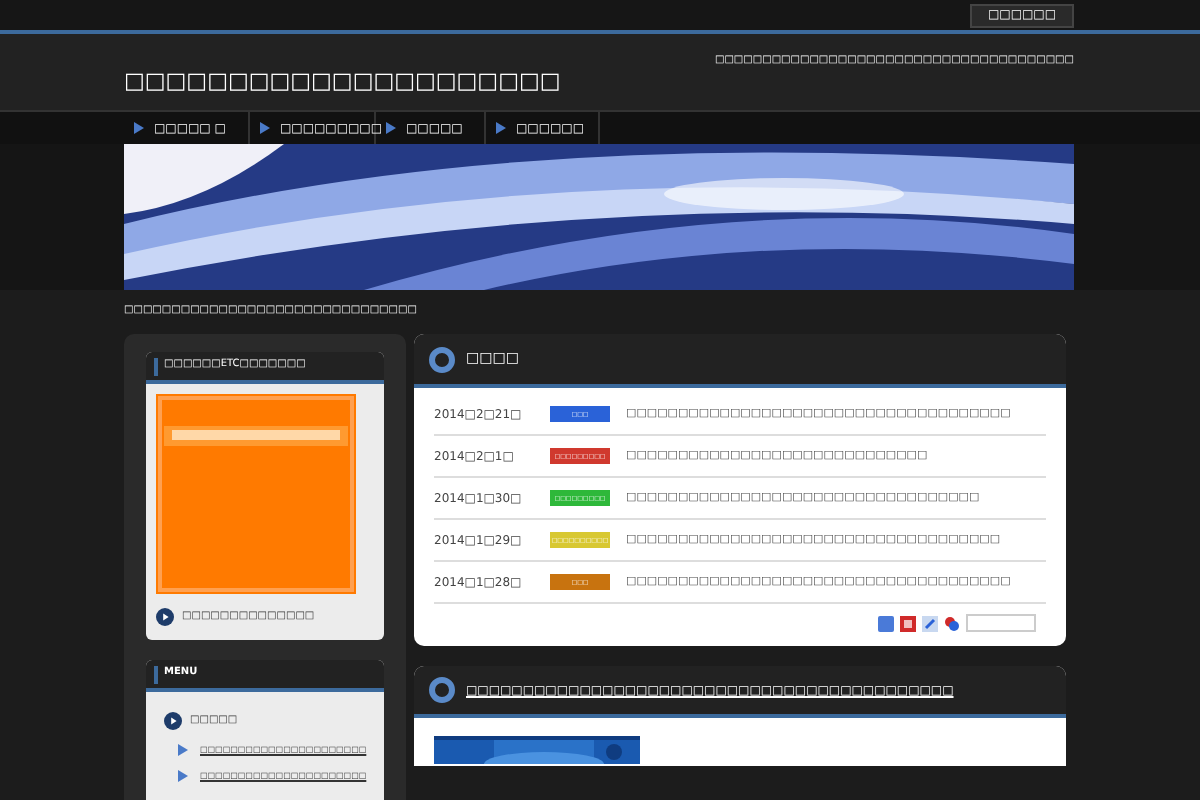  I want to click on site-title: □□□□□□□□□□□□□□□□□□□□□, so click(342, 88).